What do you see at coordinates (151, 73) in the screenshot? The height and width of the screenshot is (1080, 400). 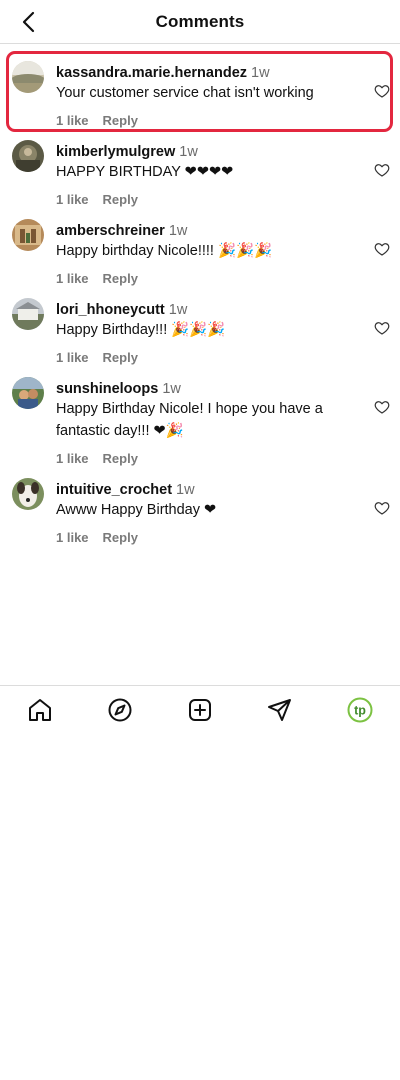 I see `comment-username: kassandra.marie.hernandez` at bounding box center [151, 73].